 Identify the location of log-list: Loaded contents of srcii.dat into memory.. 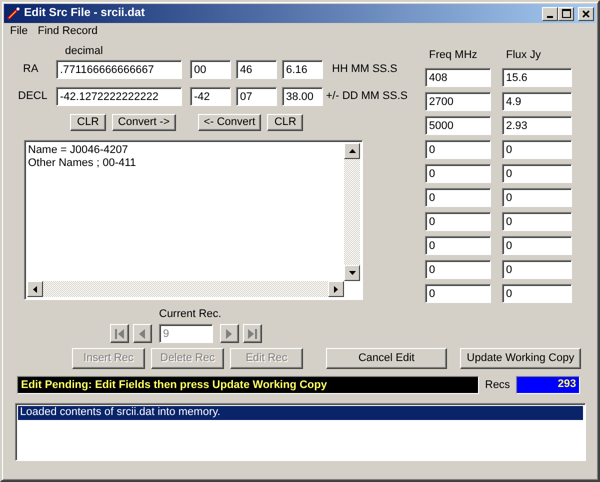
(300, 432).